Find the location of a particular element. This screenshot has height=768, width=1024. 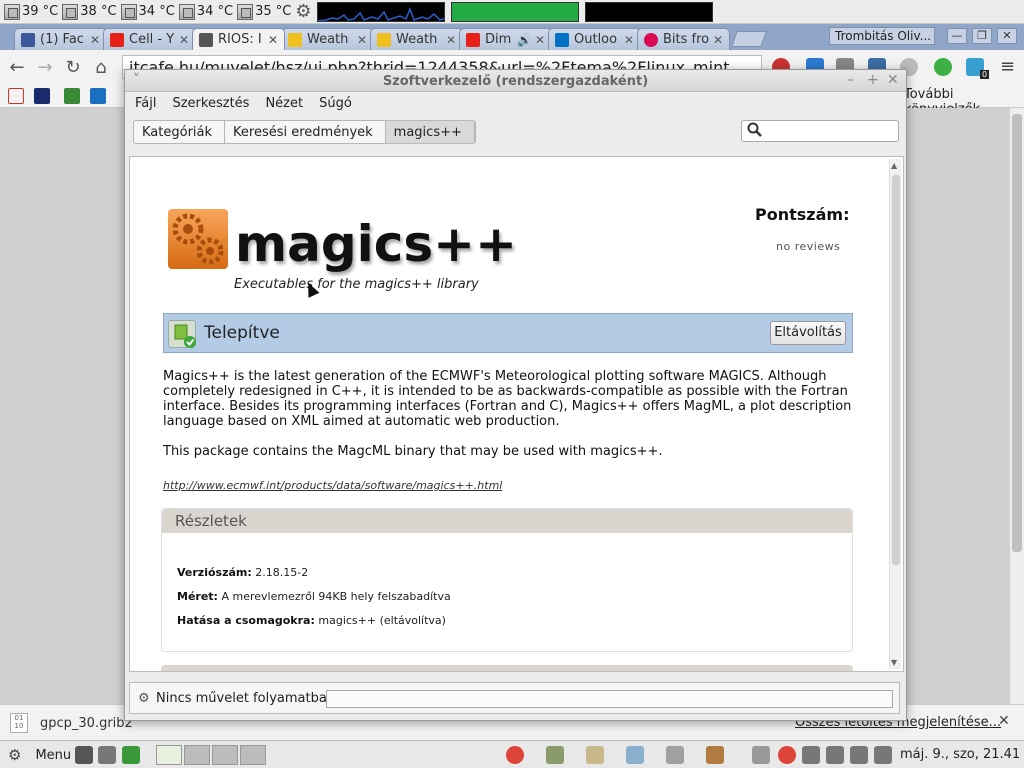

mem-graph is located at coordinates (649, 11).